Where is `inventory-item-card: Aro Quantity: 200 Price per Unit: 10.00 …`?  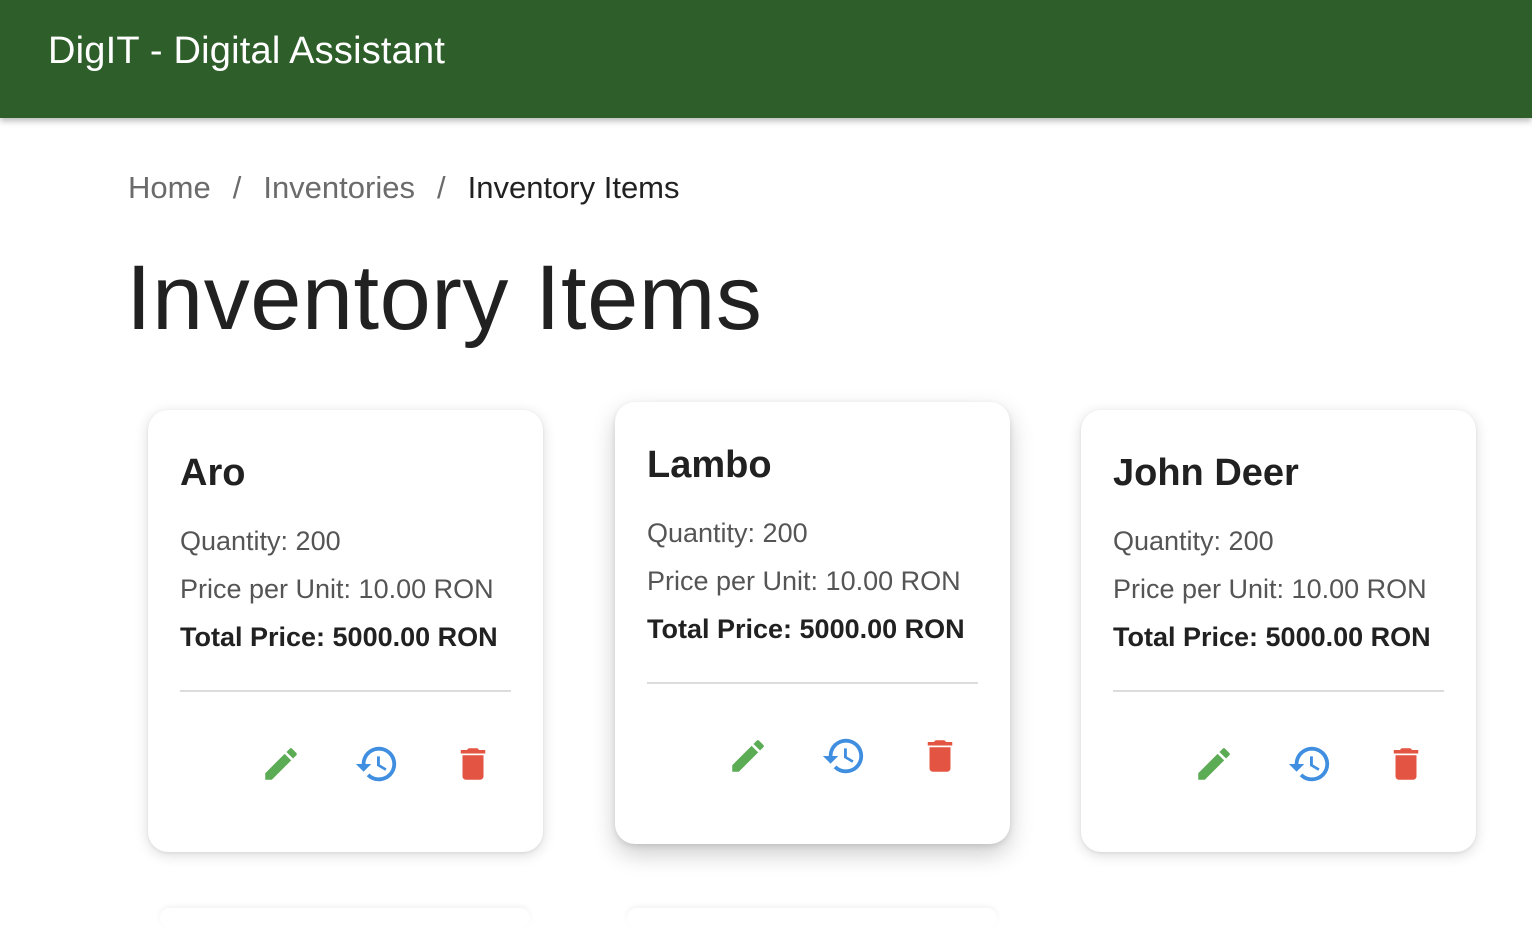
inventory-item-card: Aro Quantity: 200 Price per Unit: 10.00 … is located at coordinates (345, 631).